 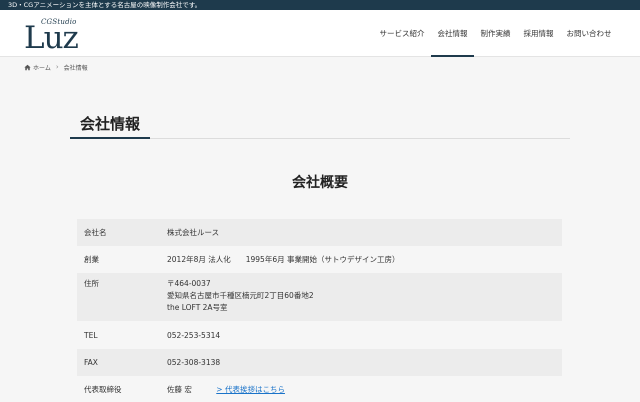 I want to click on row-value: 2012年8月 法人化 1995年6月 事業開始（サトウデザイン工房）, so click(x=283, y=259).